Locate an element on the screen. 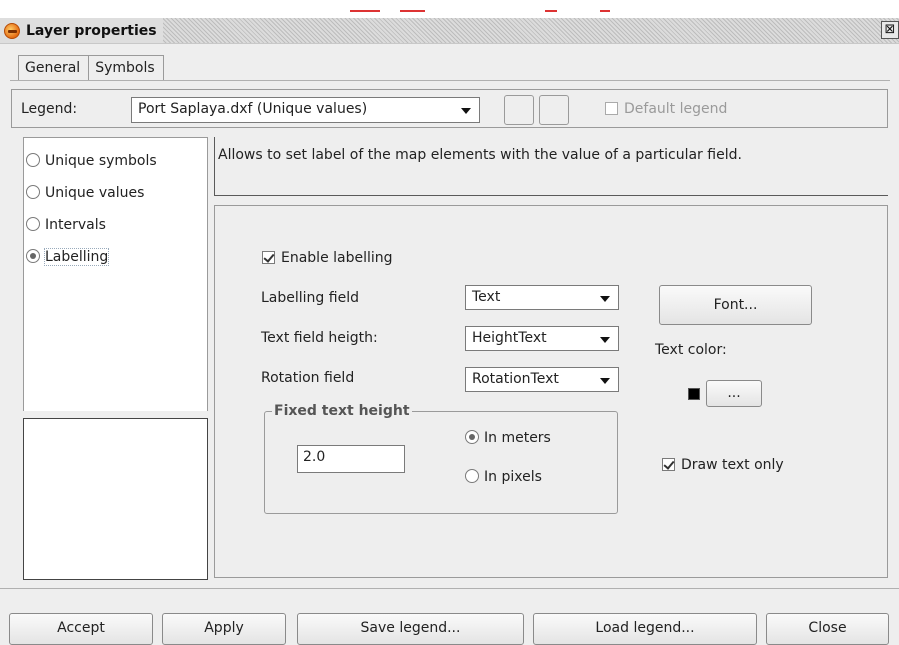 The height and width of the screenshot is (645, 899). legend-select: Port Saplaya.dxf (Unique values) is located at coordinates (305, 110).